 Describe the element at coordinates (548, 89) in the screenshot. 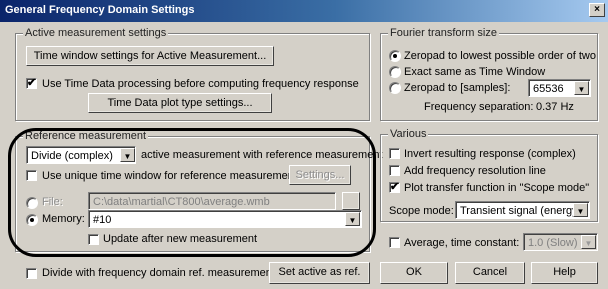

I see `samples-value: 65536` at that location.